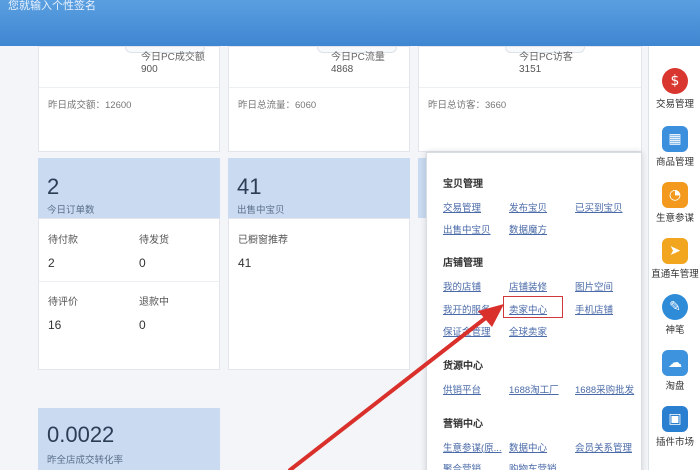  I want to click on rail-item-goods: ▦ 商品管理, so click(674, 147).